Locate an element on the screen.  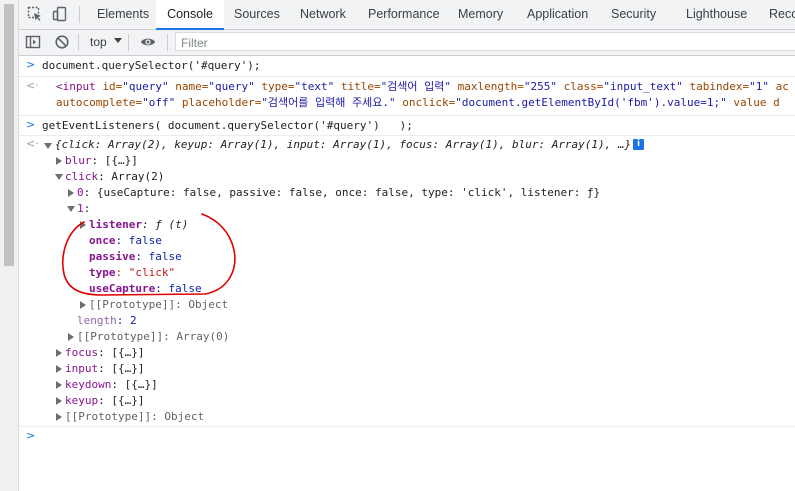
prompt-chevron: > is located at coordinates (31, 435).